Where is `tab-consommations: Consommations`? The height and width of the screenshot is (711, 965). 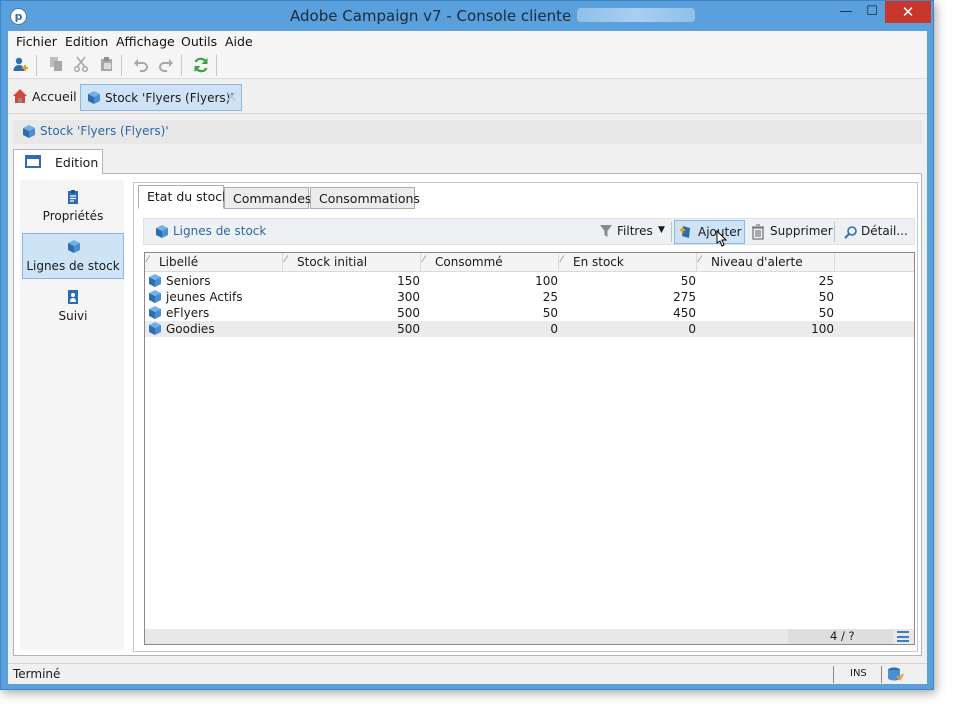
tab-consommations: Consommations is located at coordinates (365, 198).